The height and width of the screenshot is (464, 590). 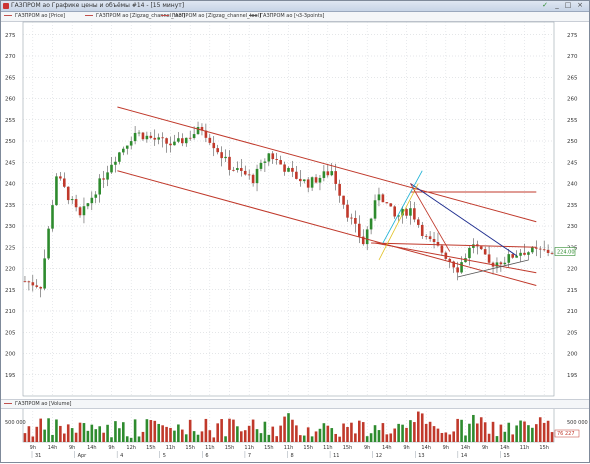 I want to click on price-tick-label: 245, so click(x=572, y=163).